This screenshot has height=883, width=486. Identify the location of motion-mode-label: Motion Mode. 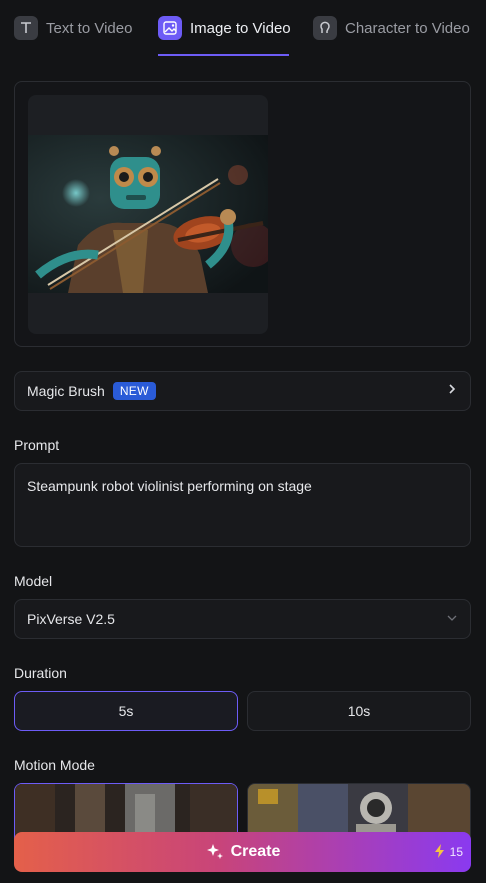
(54, 765).